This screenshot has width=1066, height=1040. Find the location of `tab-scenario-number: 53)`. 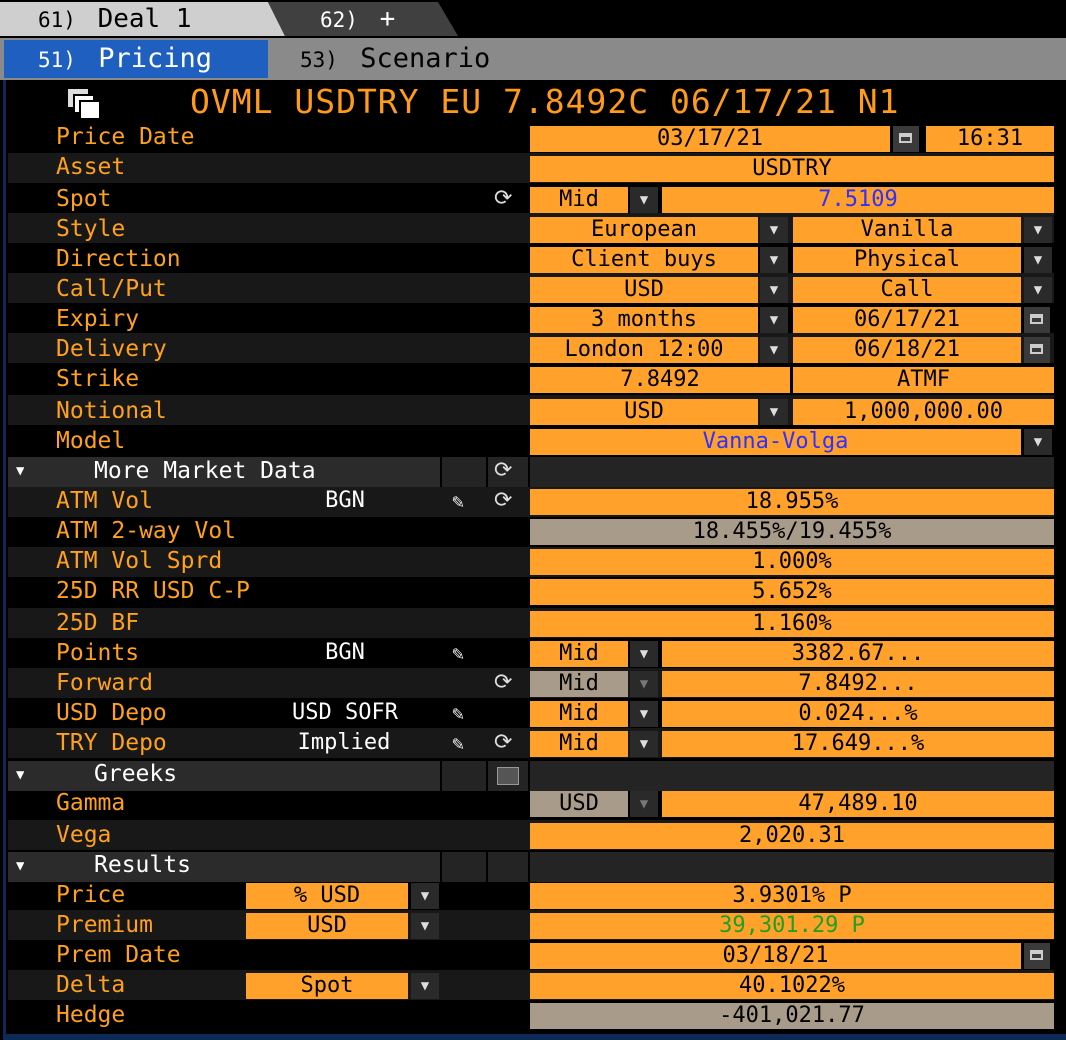

tab-scenario-number: 53) is located at coordinates (319, 60).